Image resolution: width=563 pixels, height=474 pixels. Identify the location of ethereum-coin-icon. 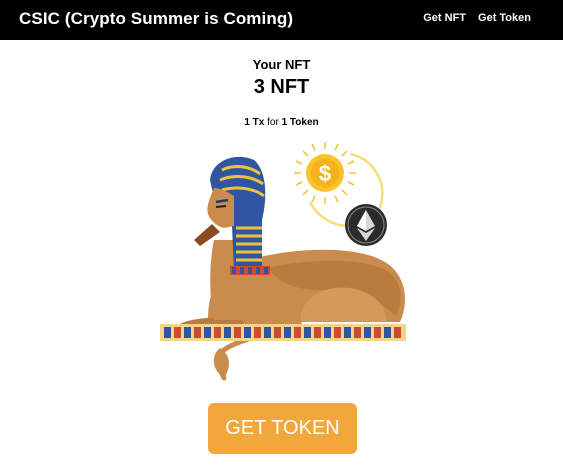
(366, 225).